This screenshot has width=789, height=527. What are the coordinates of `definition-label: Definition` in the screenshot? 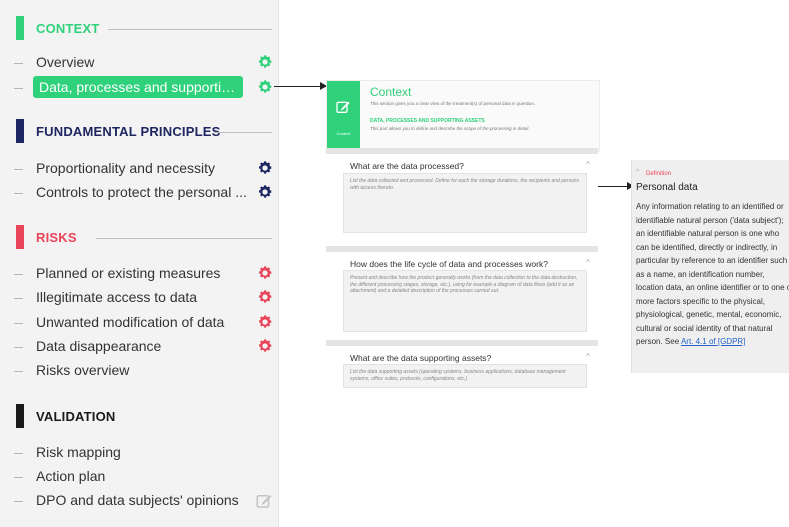 It's located at (659, 174).